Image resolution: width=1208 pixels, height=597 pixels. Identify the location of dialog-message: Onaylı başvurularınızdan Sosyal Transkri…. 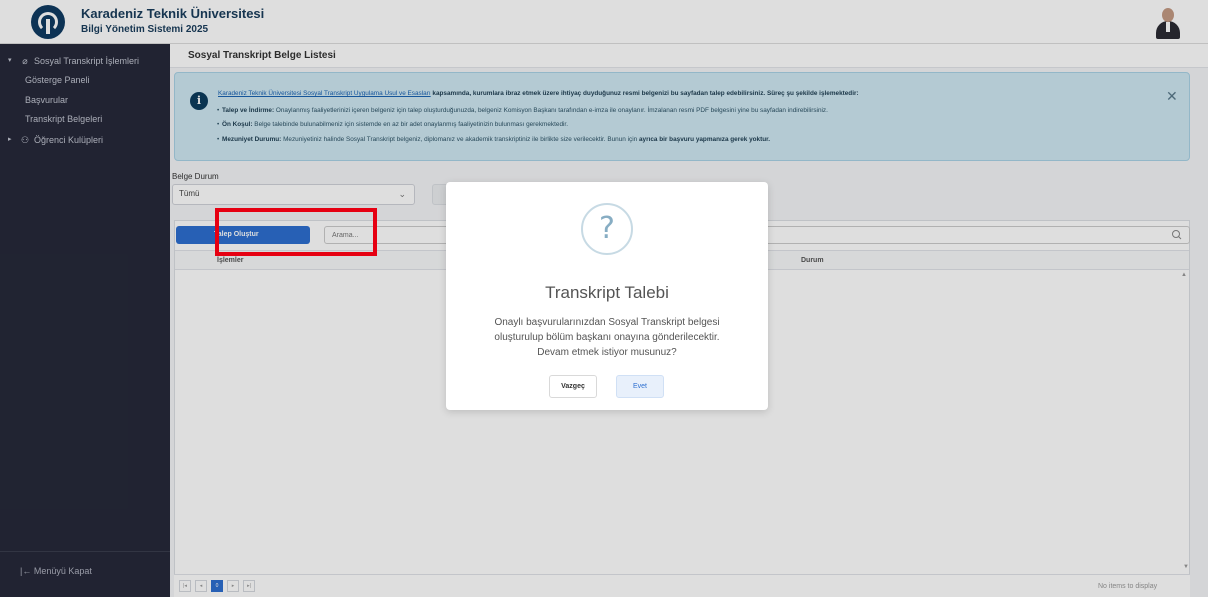
(607, 337).